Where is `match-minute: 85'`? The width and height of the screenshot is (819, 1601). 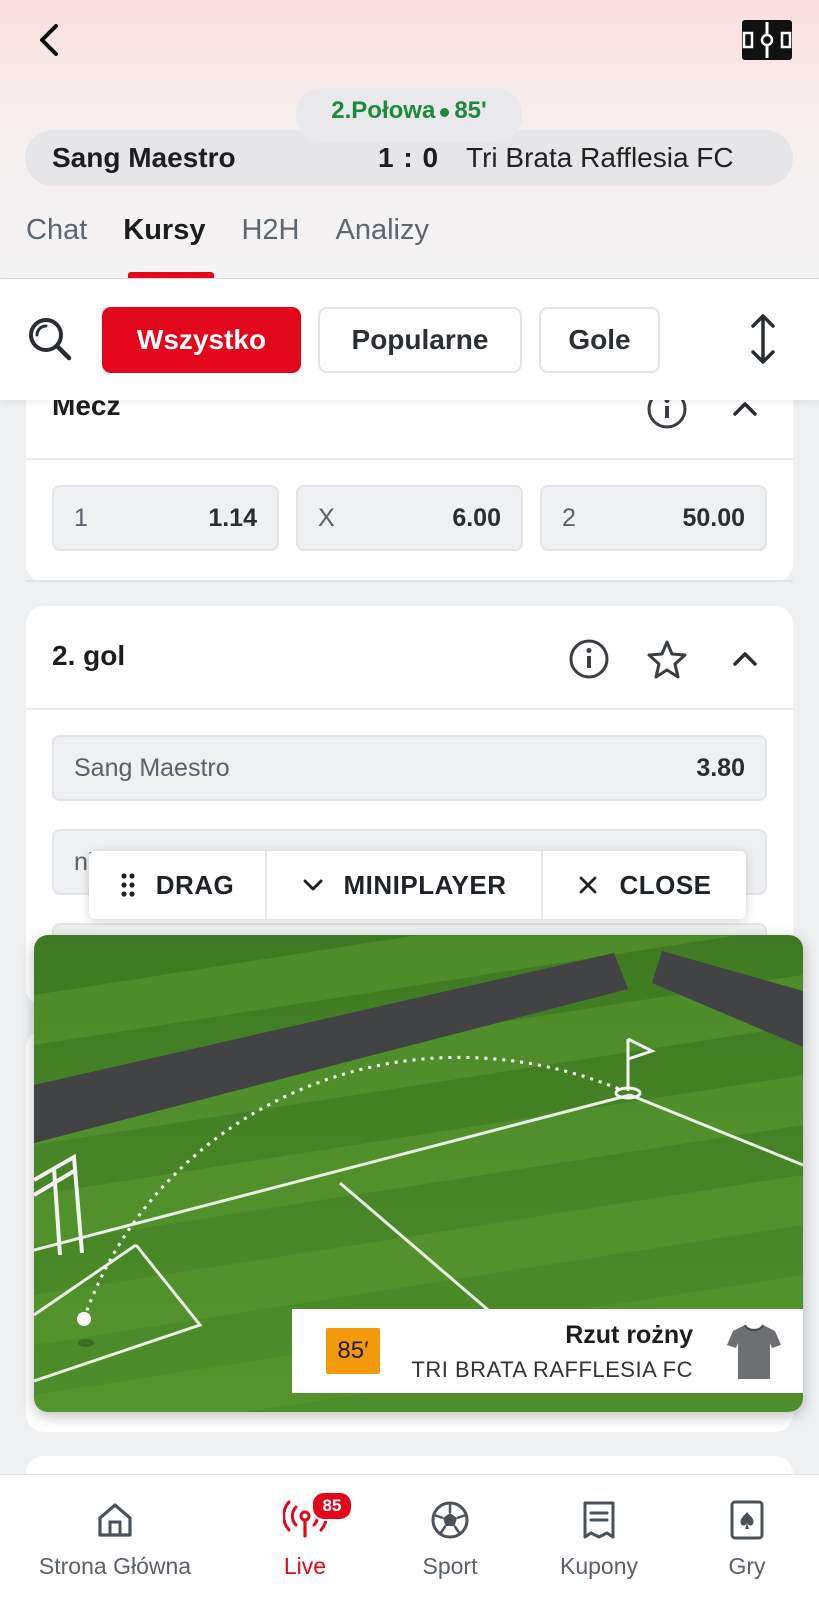
match-minute: 85' is located at coordinates (470, 110).